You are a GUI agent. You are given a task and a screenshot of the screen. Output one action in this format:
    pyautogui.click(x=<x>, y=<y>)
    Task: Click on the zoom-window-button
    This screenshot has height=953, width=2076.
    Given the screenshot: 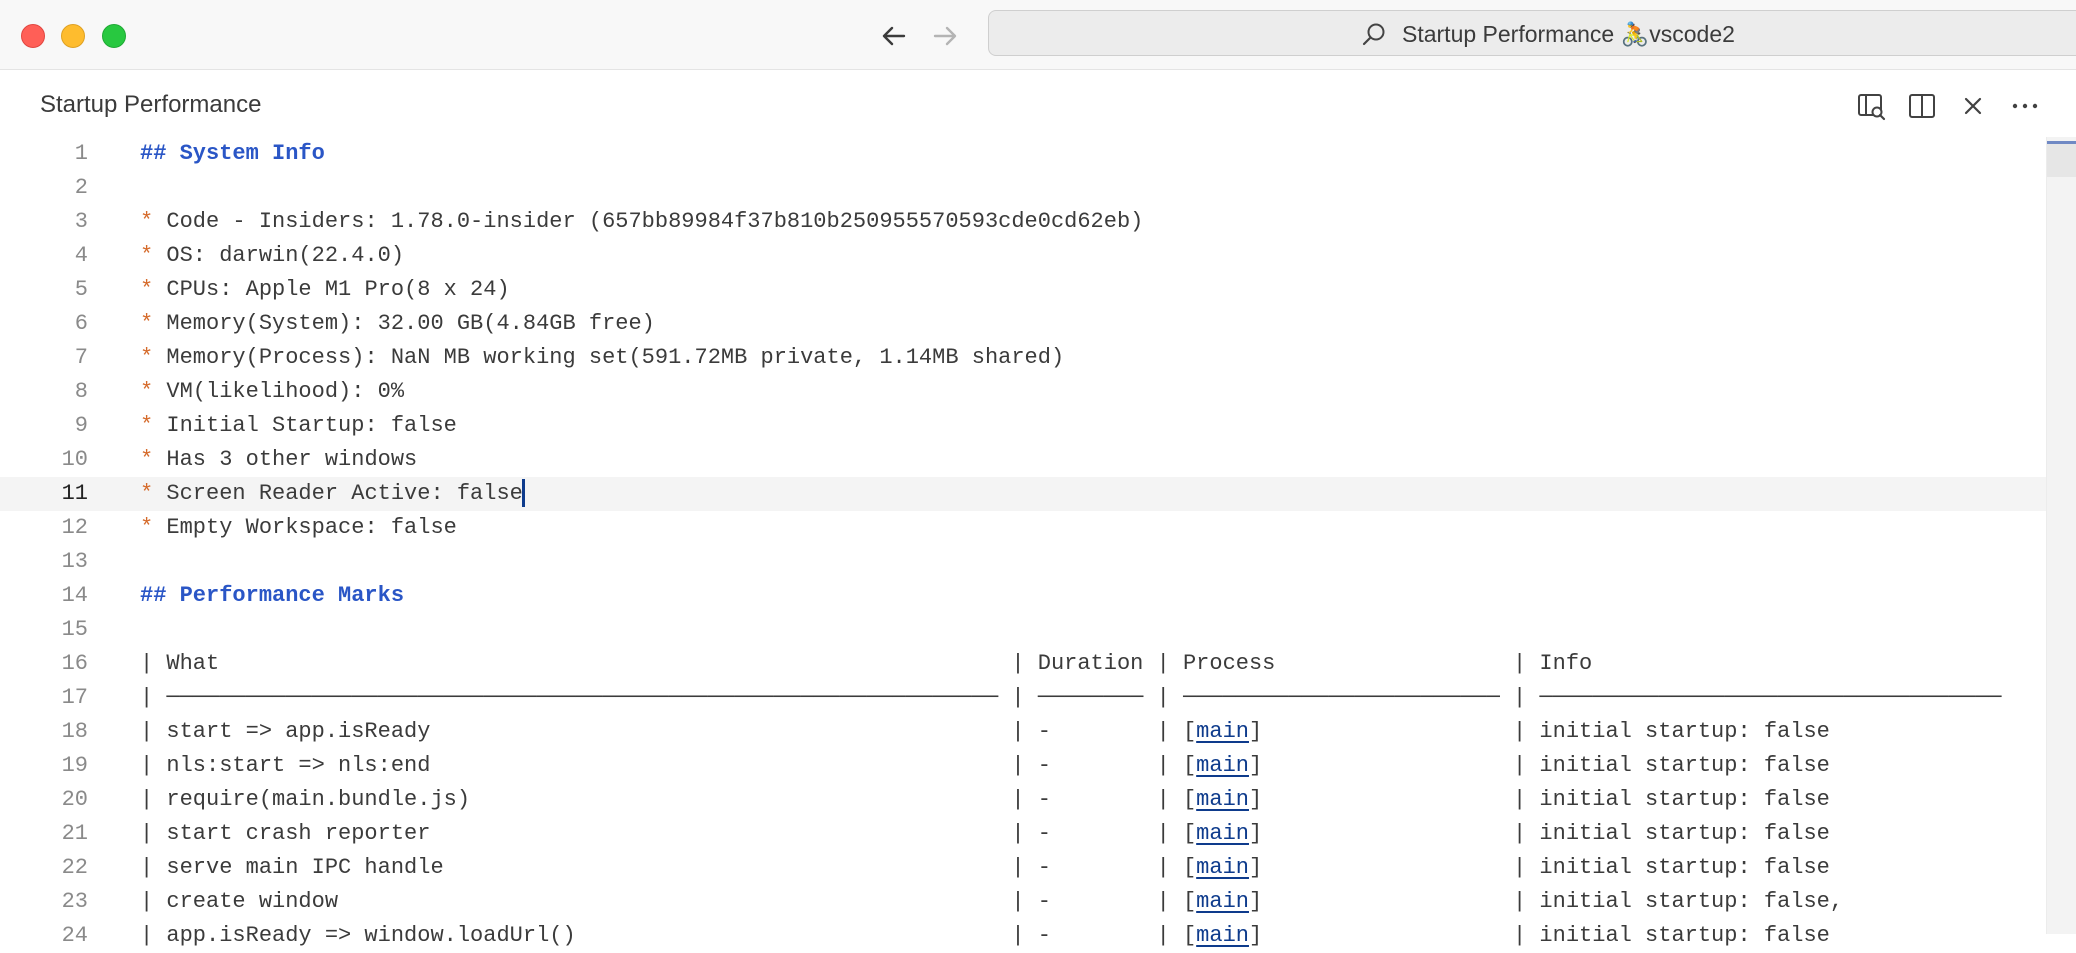 What is the action you would take?
    pyautogui.click(x=114, y=36)
    